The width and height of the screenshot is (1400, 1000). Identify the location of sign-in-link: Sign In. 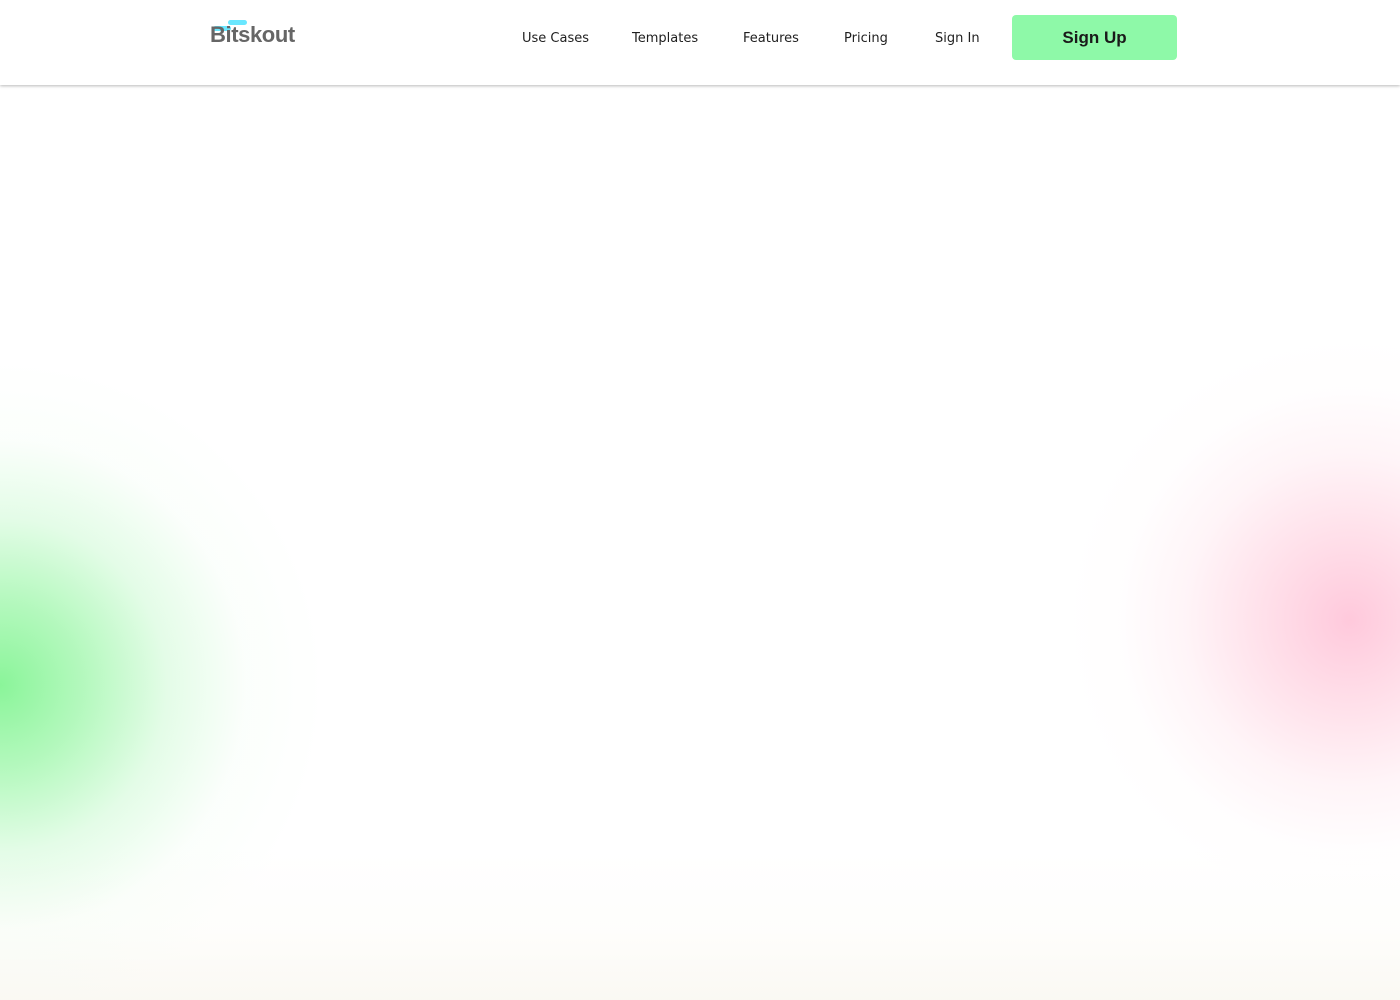
(957, 39).